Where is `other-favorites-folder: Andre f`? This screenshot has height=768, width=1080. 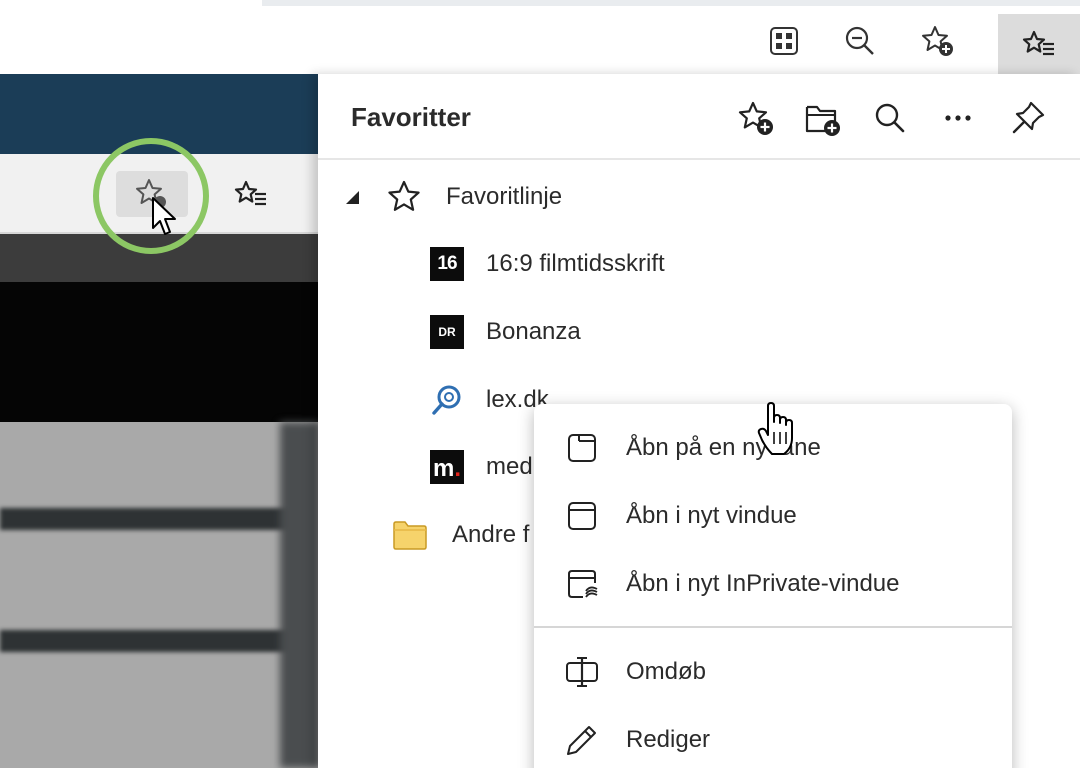
other-favorites-folder: Andre f is located at coordinates (460, 535).